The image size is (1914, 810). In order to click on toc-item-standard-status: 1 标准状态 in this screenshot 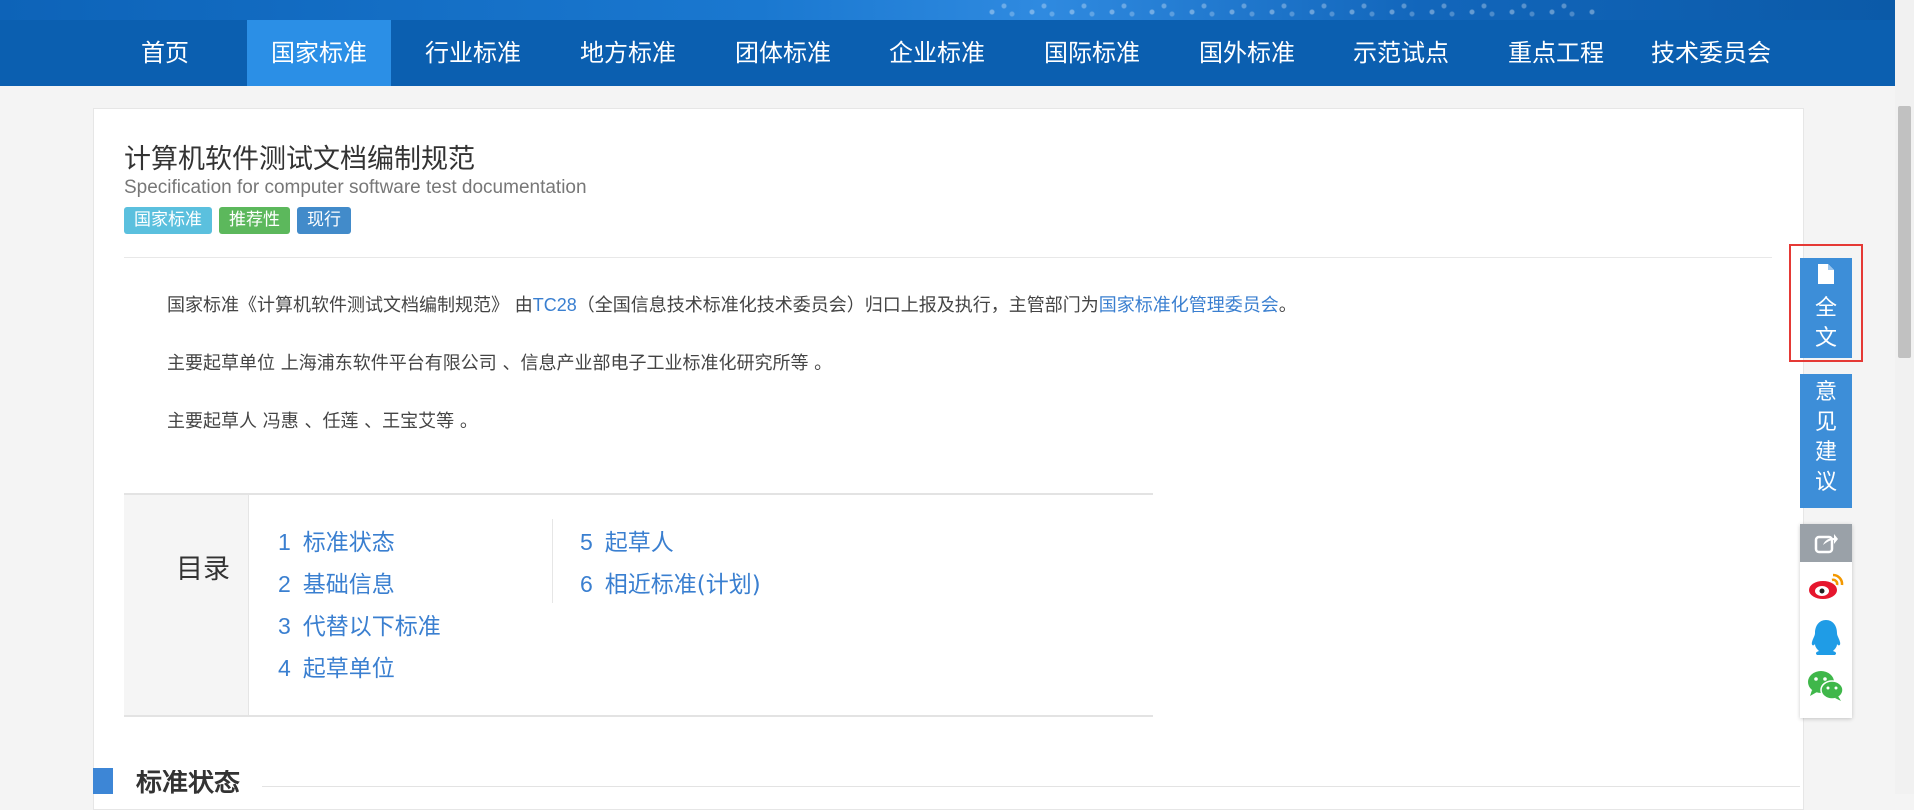, I will do `click(336, 540)`.